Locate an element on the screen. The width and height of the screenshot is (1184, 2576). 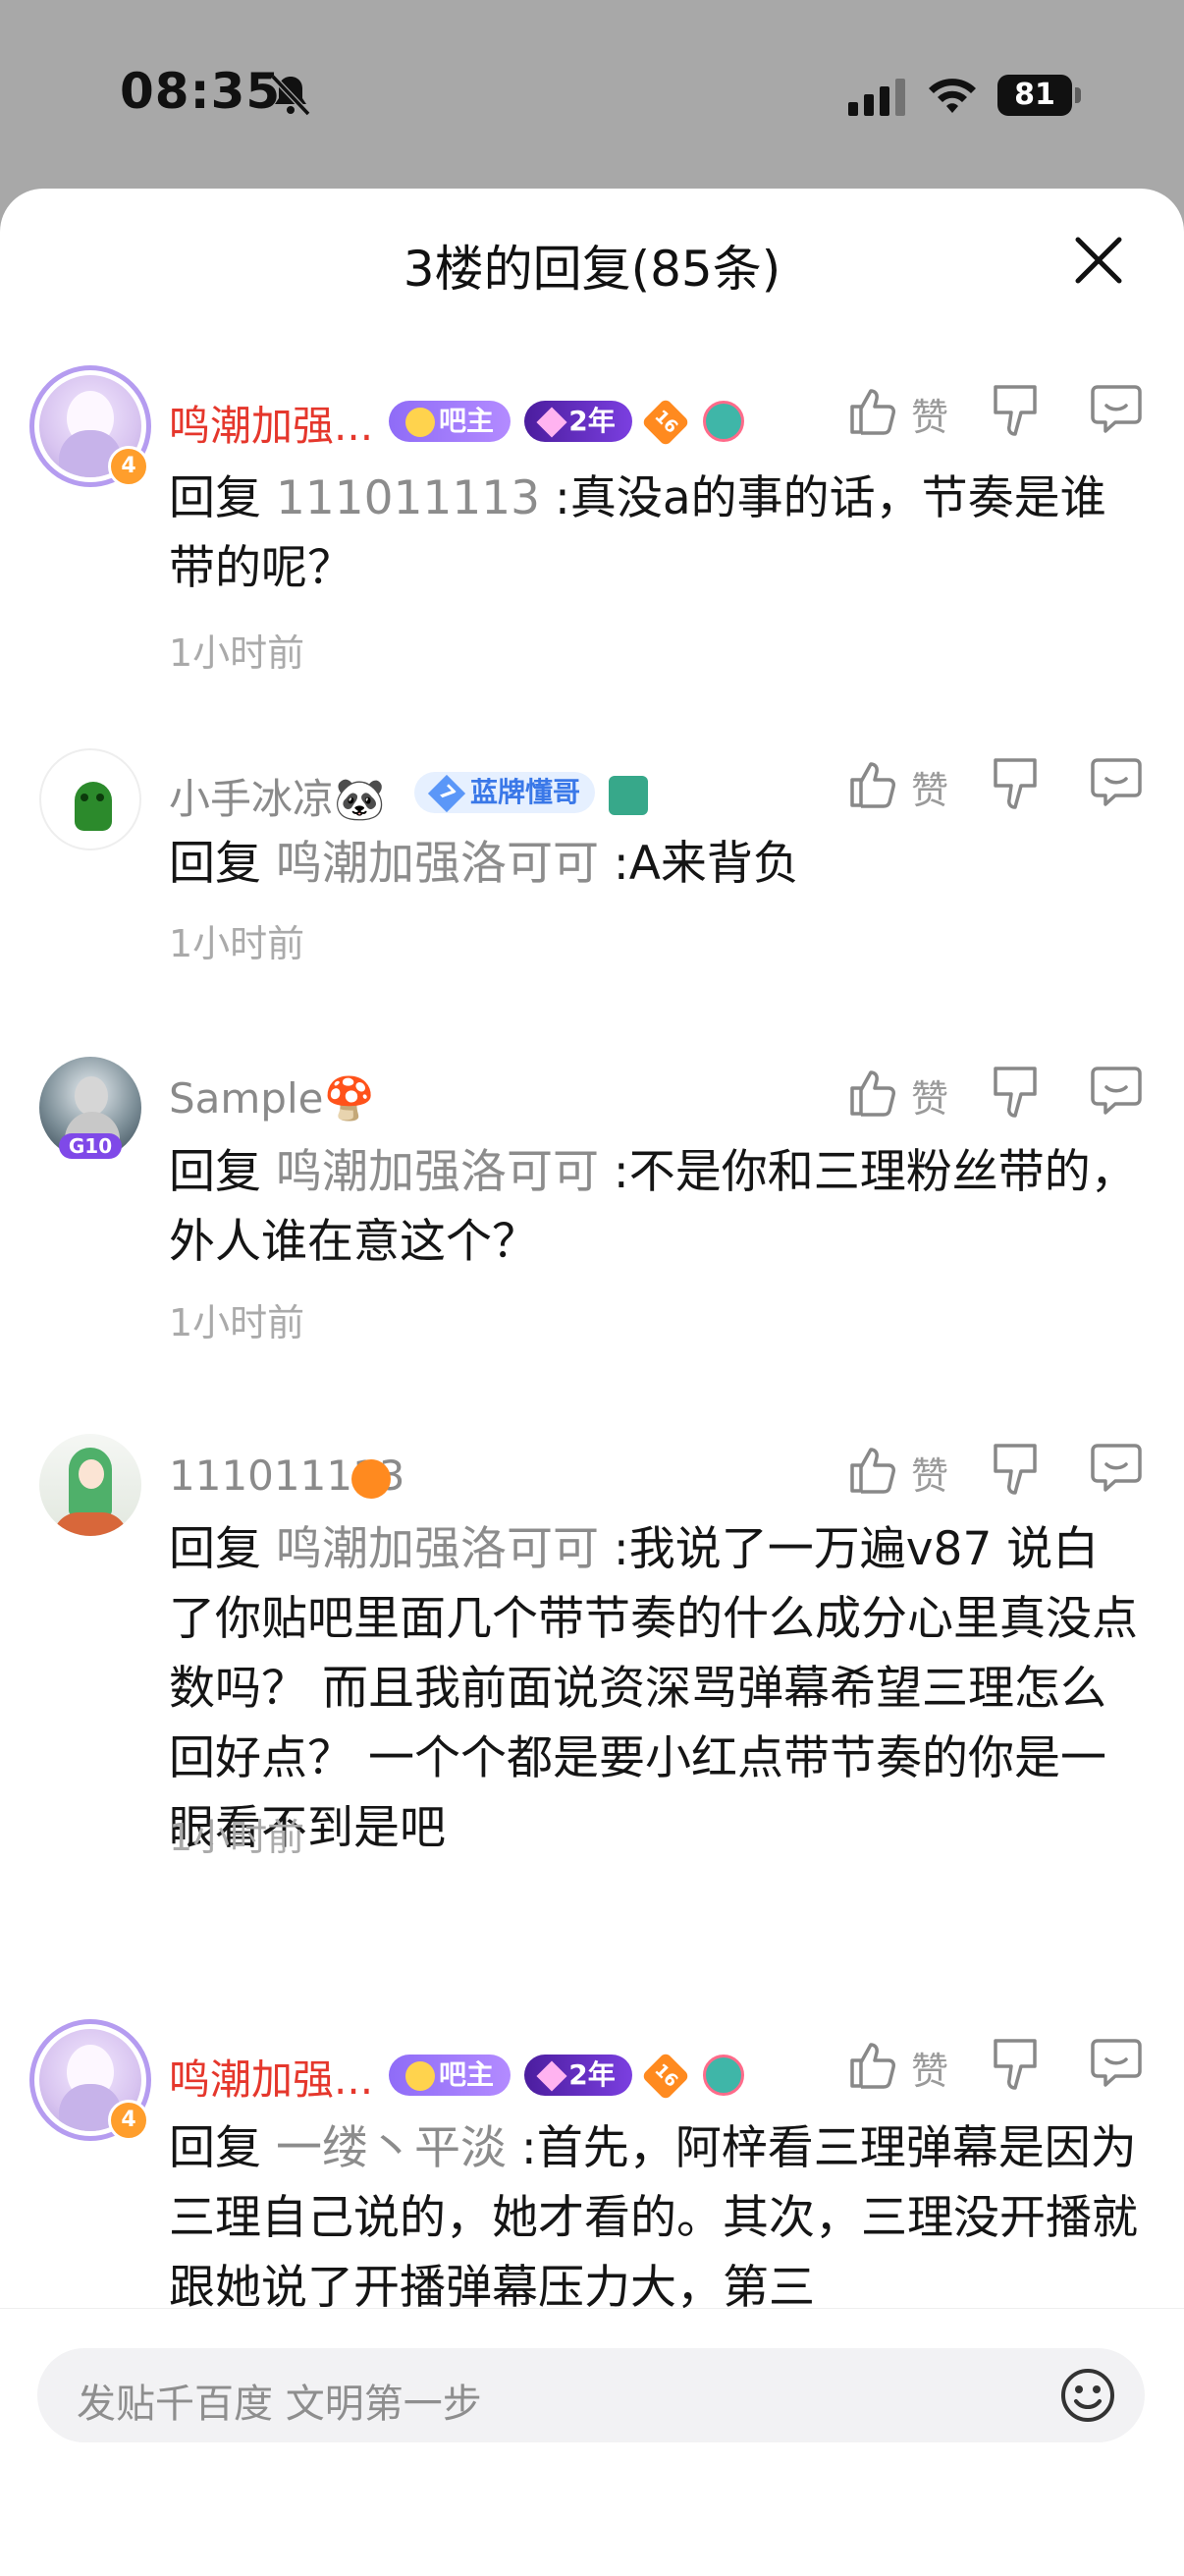
username: 小手冰凉🐼 is located at coordinates (277, 796).